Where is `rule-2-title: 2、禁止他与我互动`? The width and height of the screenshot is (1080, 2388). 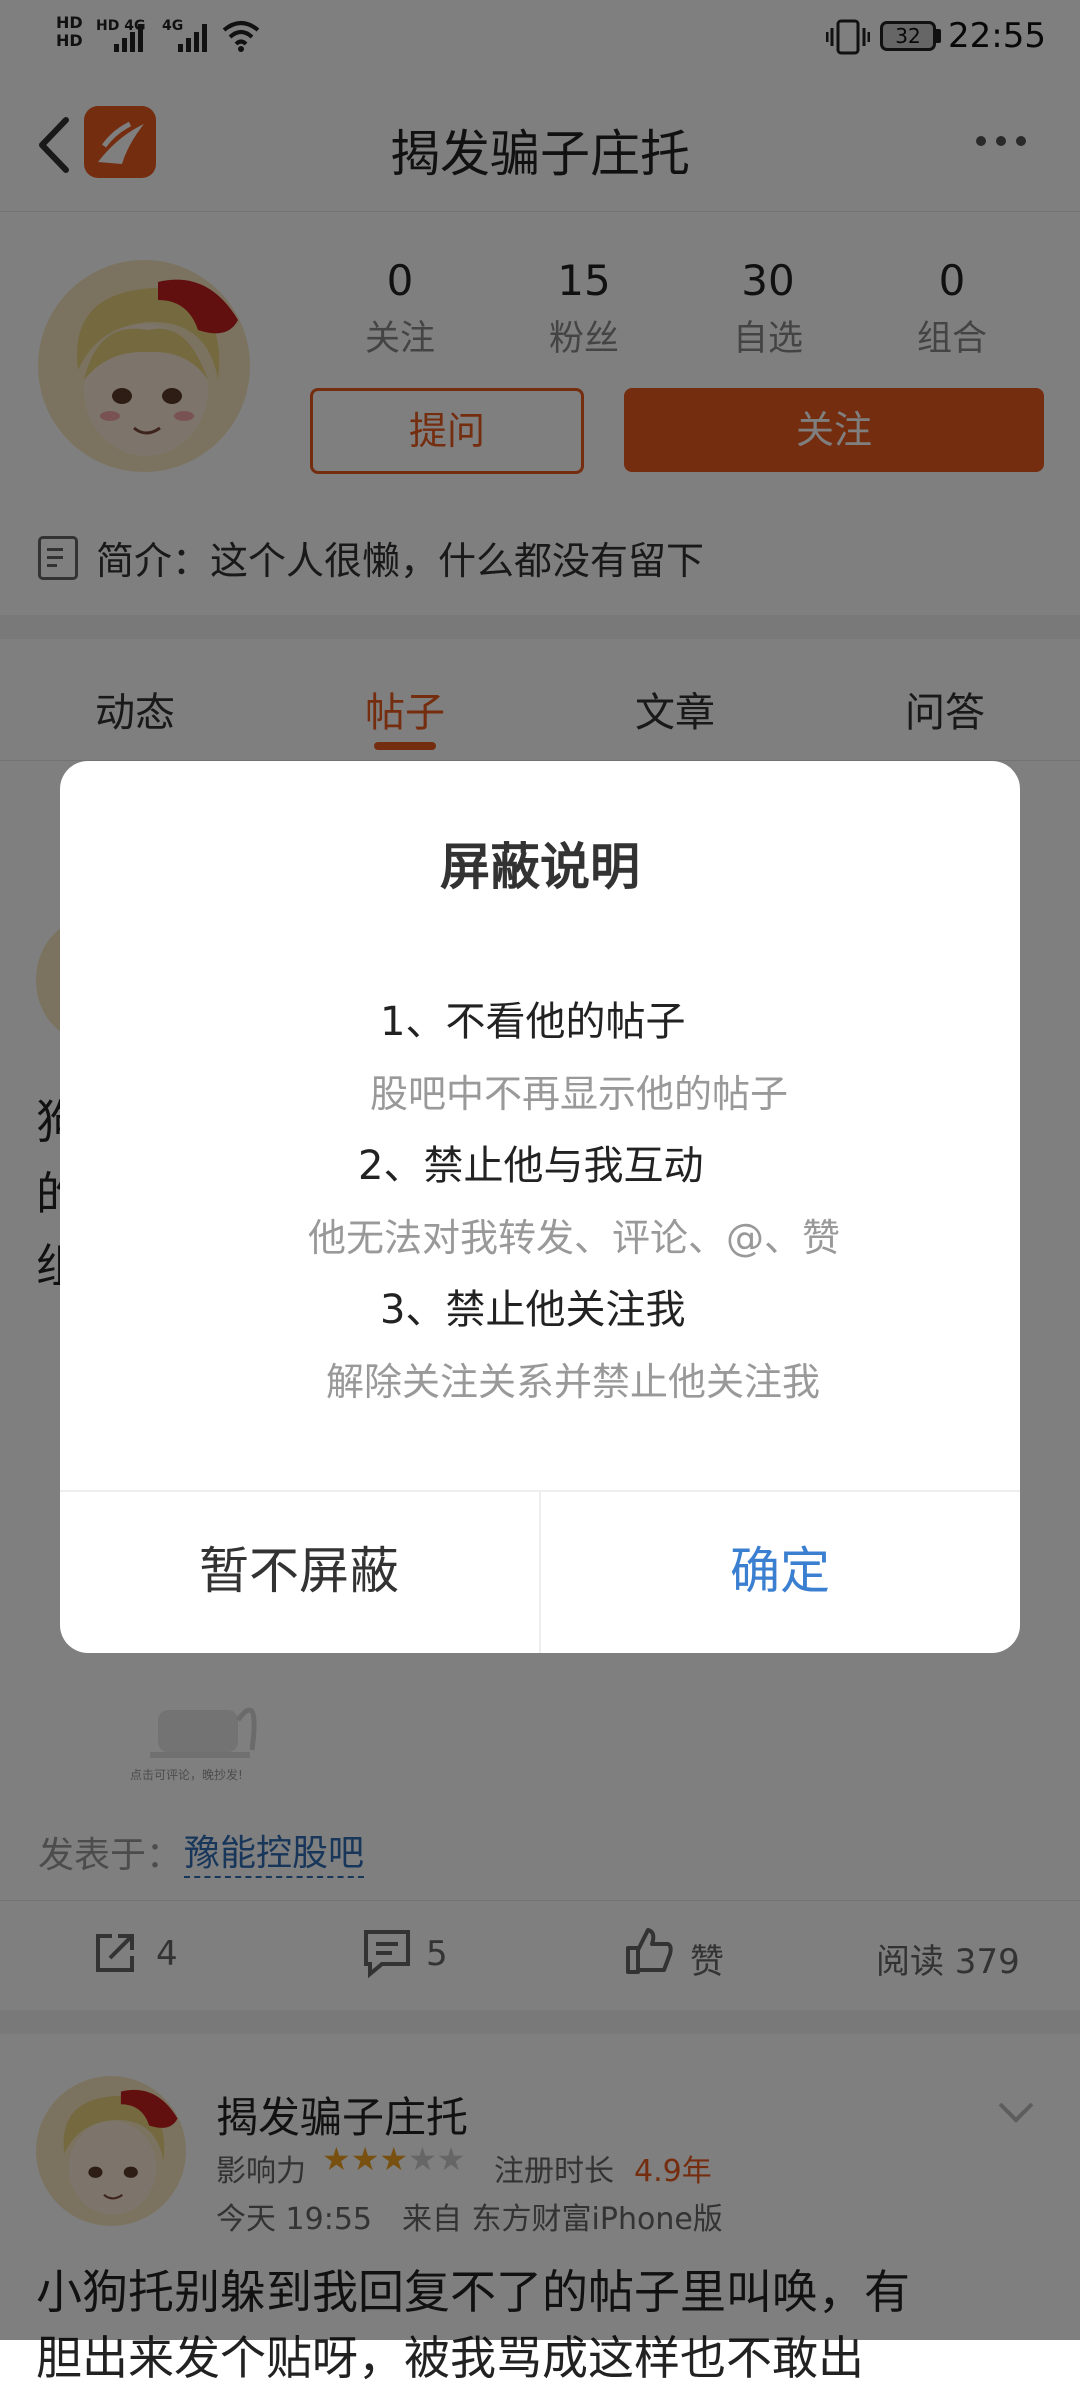
rule-2-title: 2、禁止他与我互动 is located at coordinates (531, 1166).